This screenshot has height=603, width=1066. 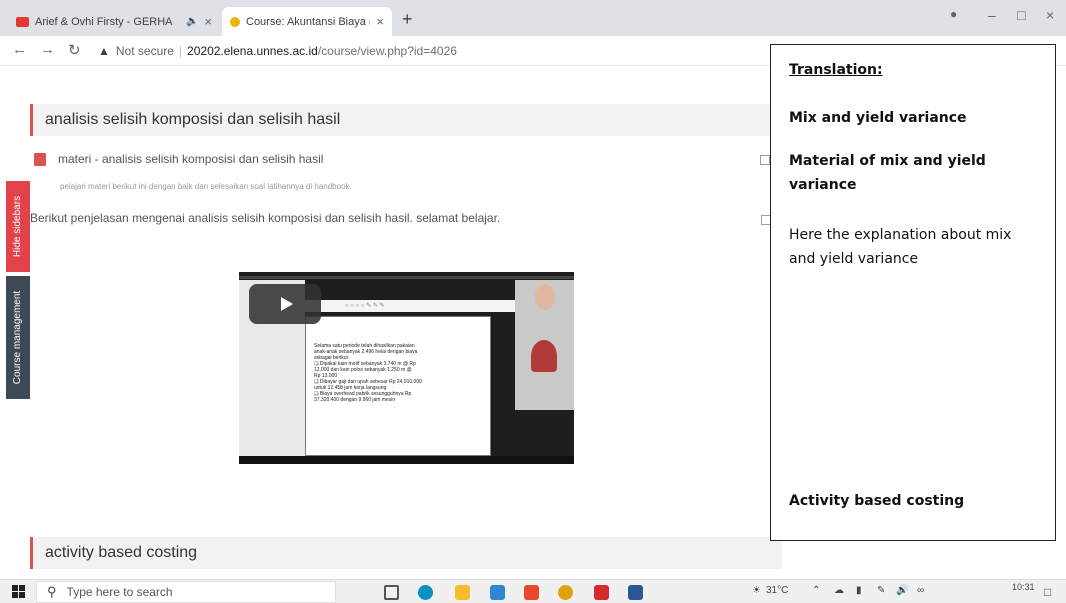 I want to click on play-icon, so click(x=286, y=304).